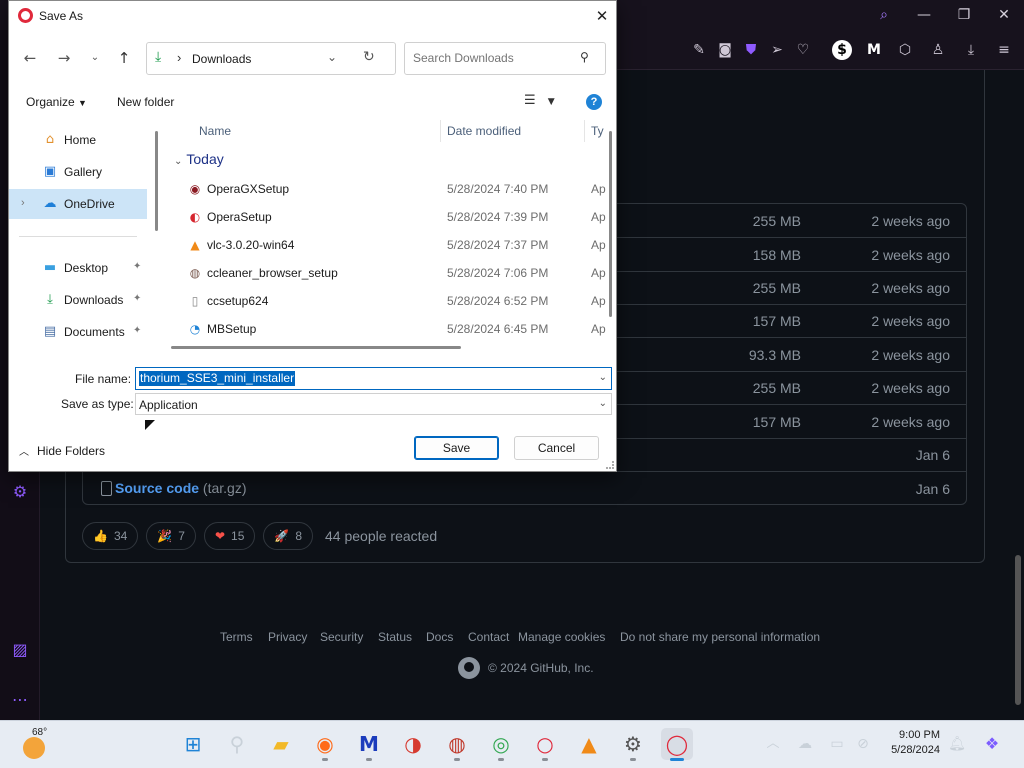 The width and height of the screenshot is (1024, 768). I want to click on weather-temp: 68°, so click(39, 732).